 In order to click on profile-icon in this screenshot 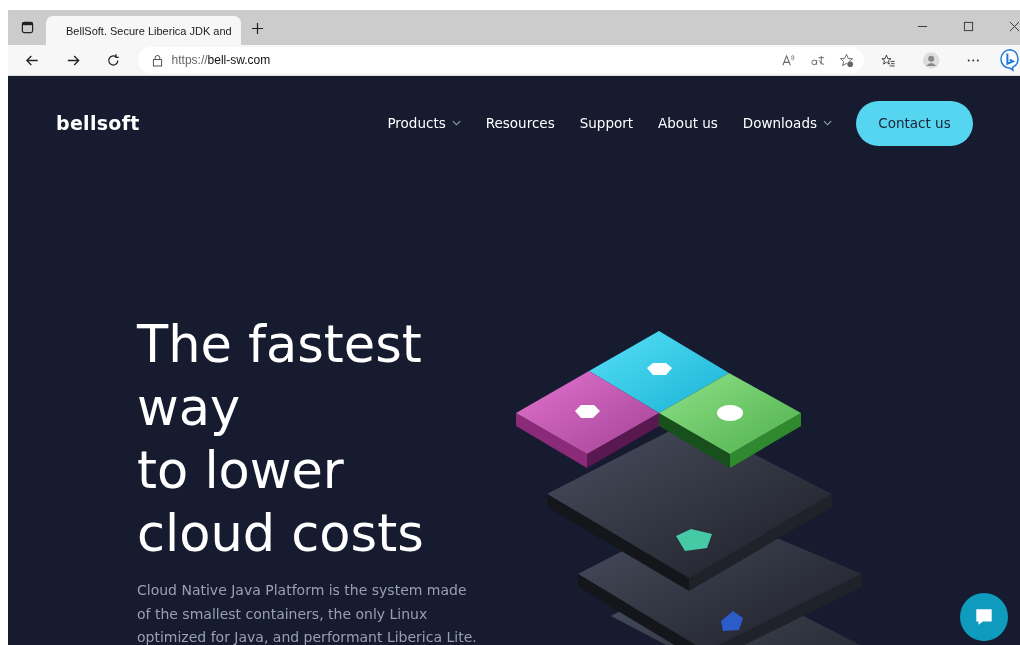, I will do `click(931, 60)`.